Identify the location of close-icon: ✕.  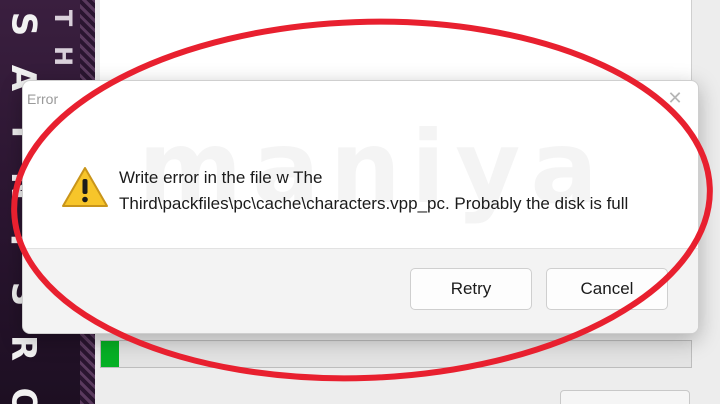
(675, 98).